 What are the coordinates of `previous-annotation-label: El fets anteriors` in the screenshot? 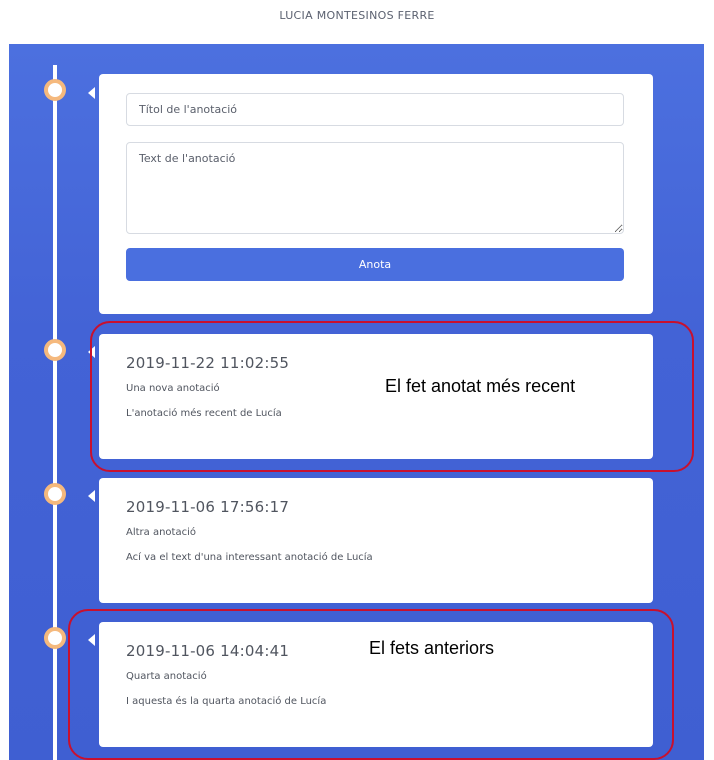 It's located at (432, 648).